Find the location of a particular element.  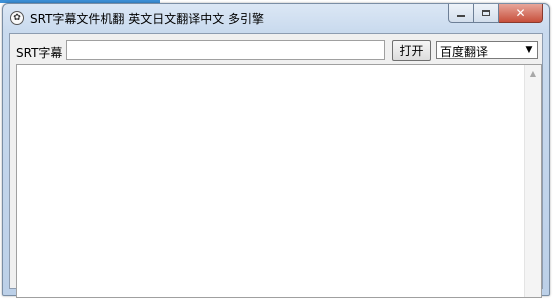

srt-file-label: SRT字幕 is located at coordinates (39, 53).